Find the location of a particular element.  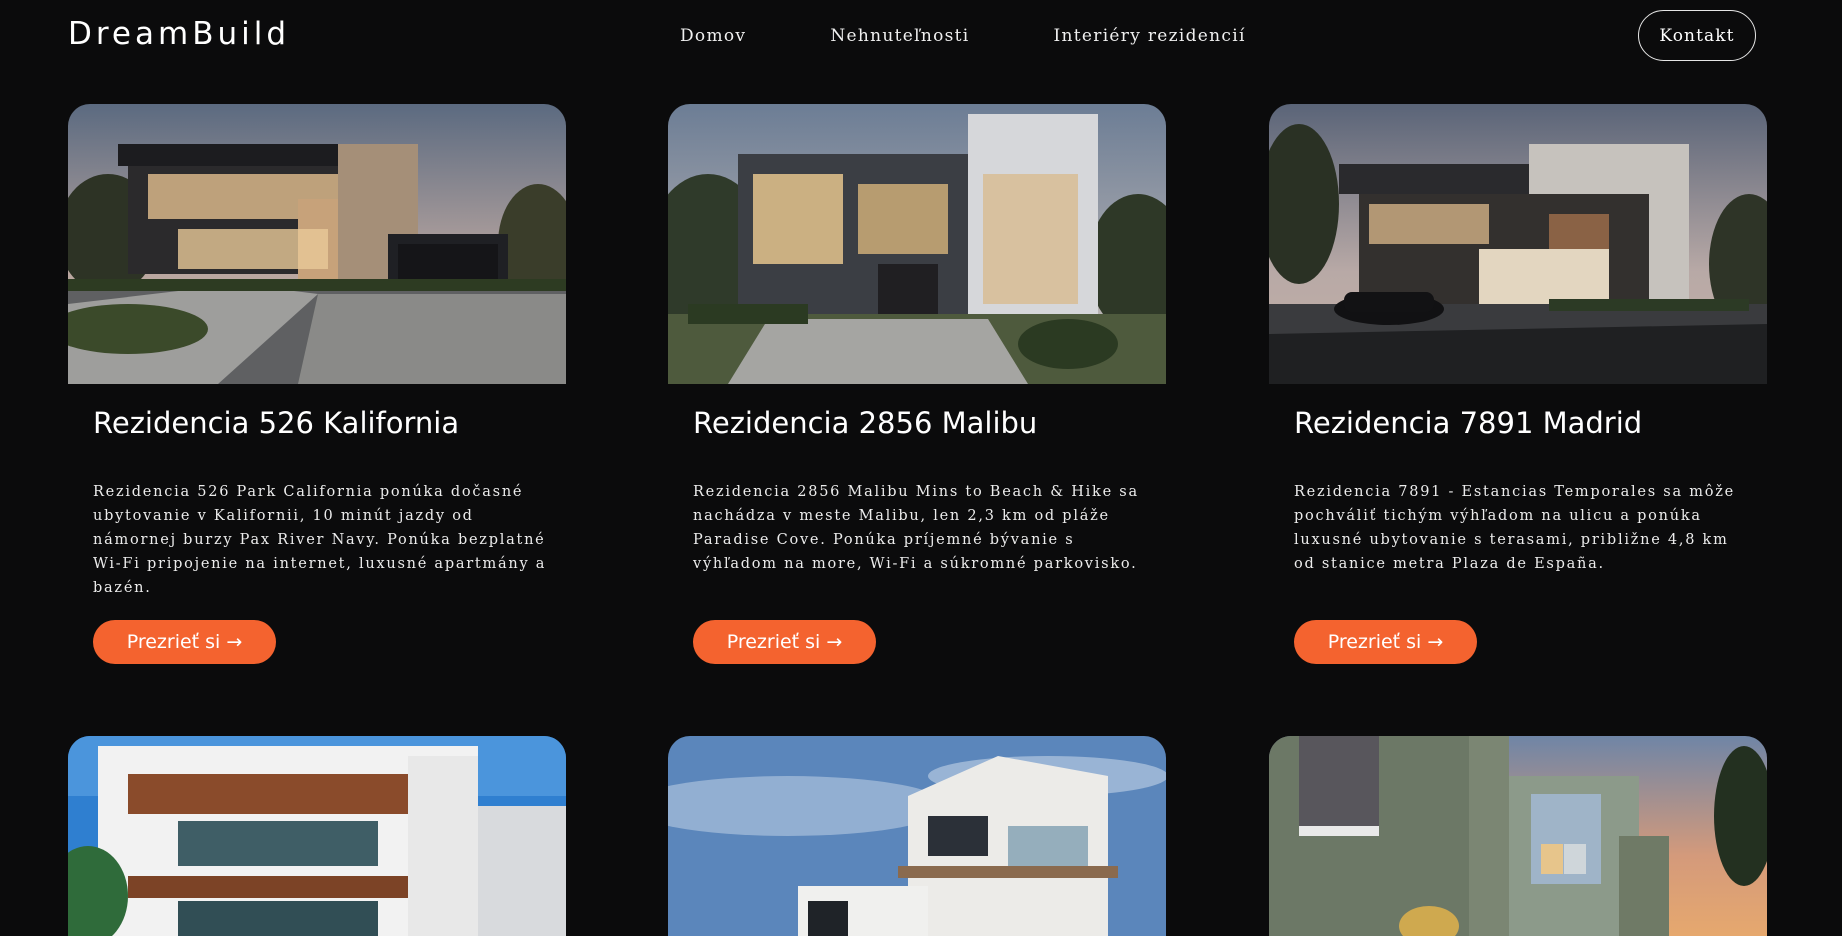

house-with-car-image is located at coordinates (1518, 244).